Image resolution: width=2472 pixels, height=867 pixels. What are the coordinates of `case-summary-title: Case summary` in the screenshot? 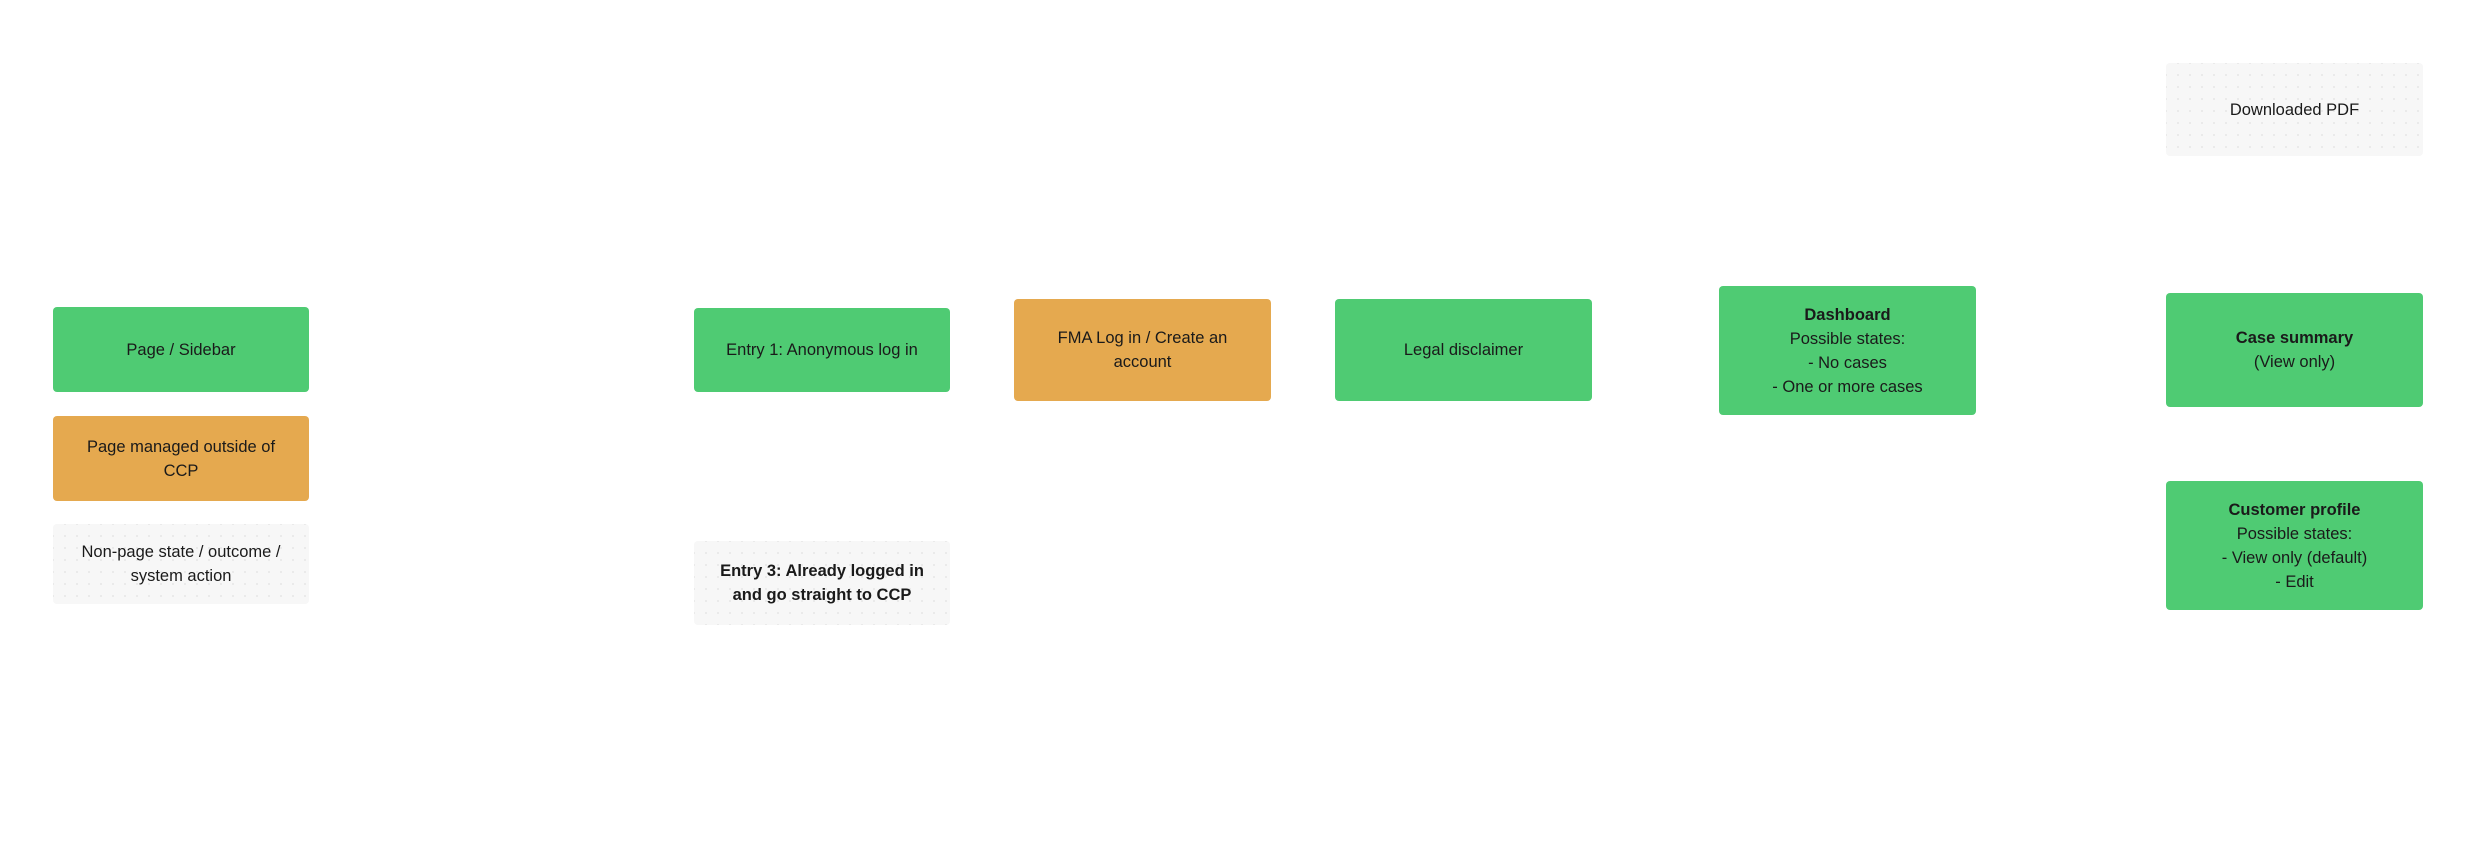 It's located at (2294, 338).